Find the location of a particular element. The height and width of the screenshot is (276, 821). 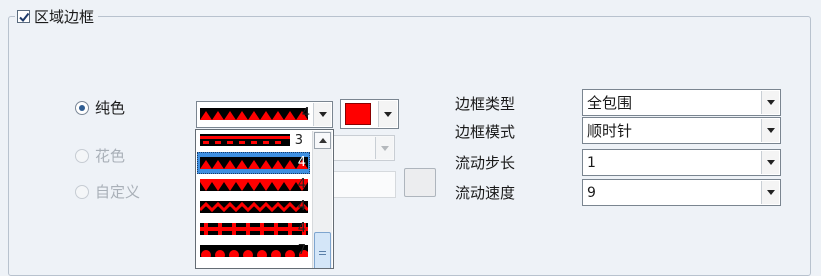

radio-pattern-color: 花色 is located at coordinates (100, 155).